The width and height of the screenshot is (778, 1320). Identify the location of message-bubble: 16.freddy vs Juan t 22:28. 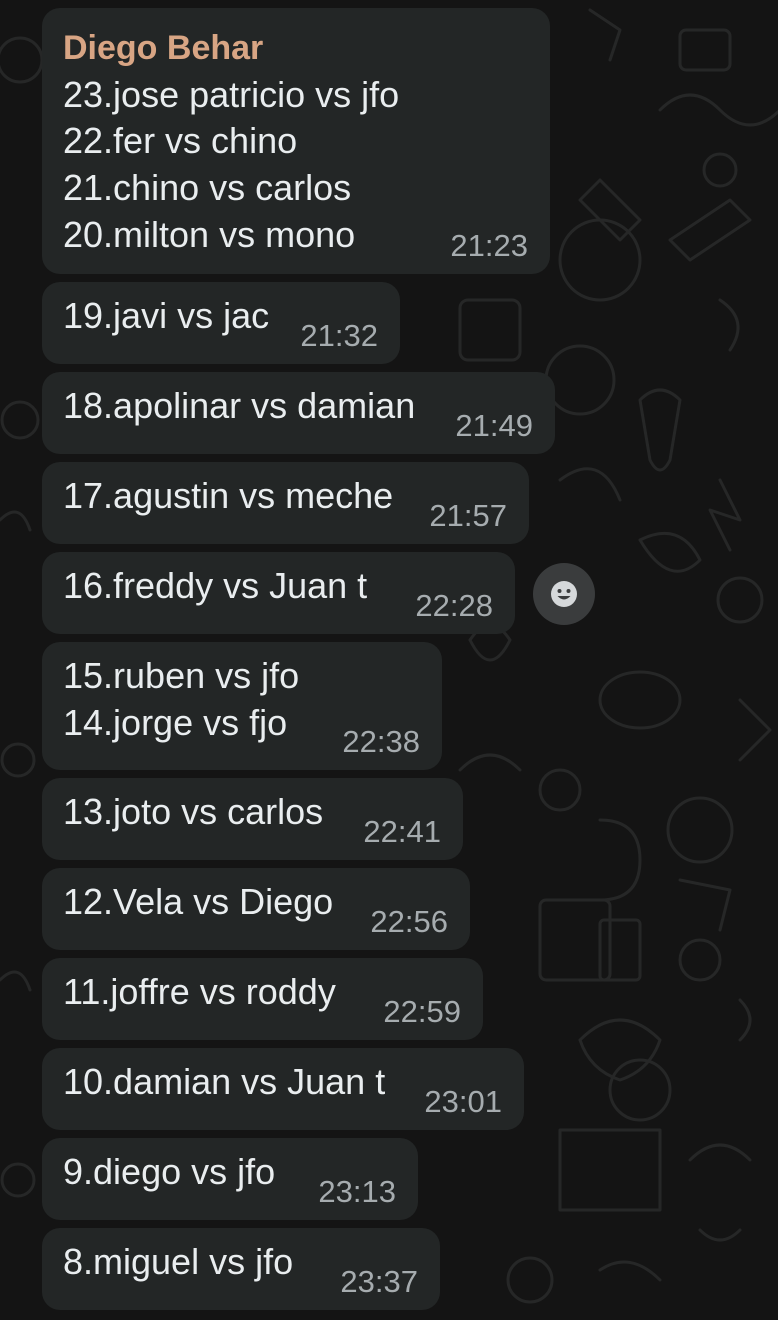
(278, 593).